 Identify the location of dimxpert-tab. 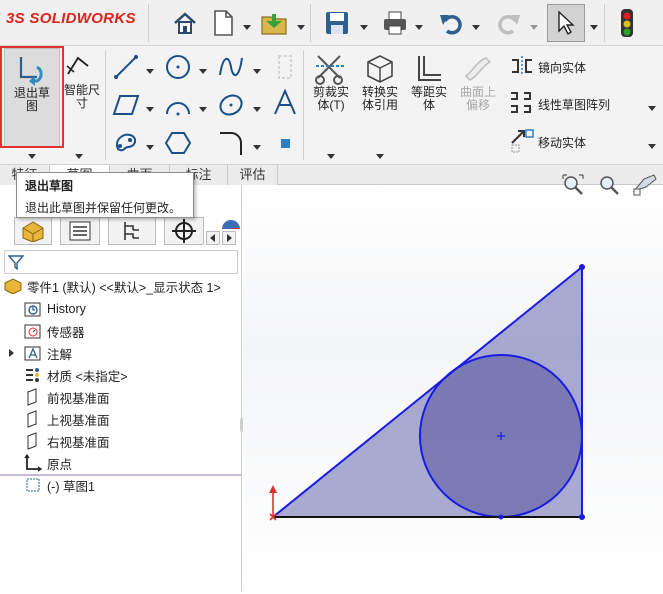
(184, 231).